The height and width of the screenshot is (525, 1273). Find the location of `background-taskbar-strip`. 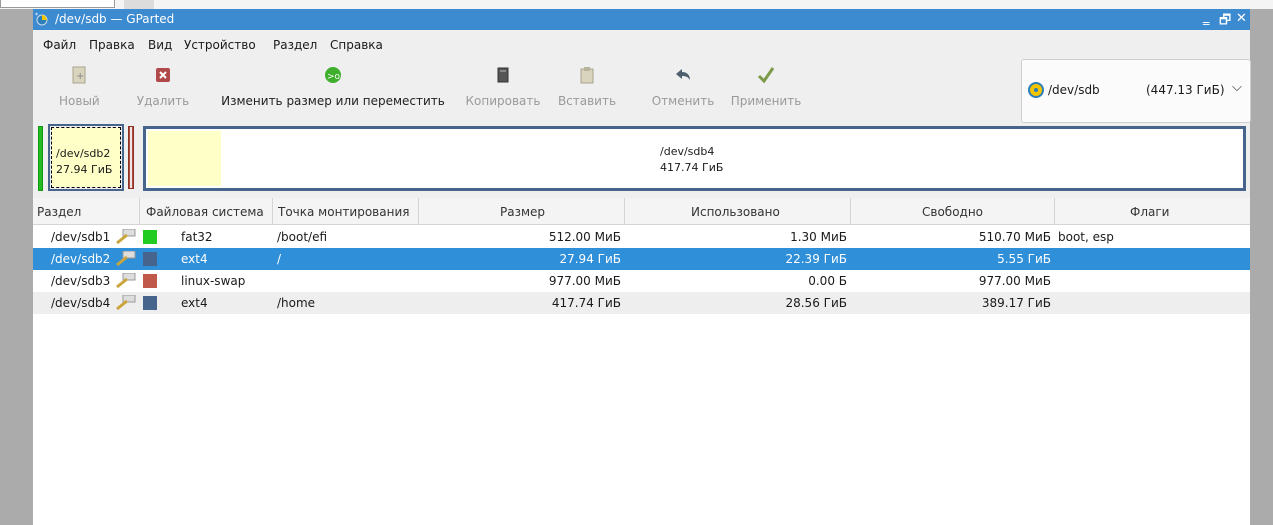

background-taskbar-strip is located at coordinates (636, 4).